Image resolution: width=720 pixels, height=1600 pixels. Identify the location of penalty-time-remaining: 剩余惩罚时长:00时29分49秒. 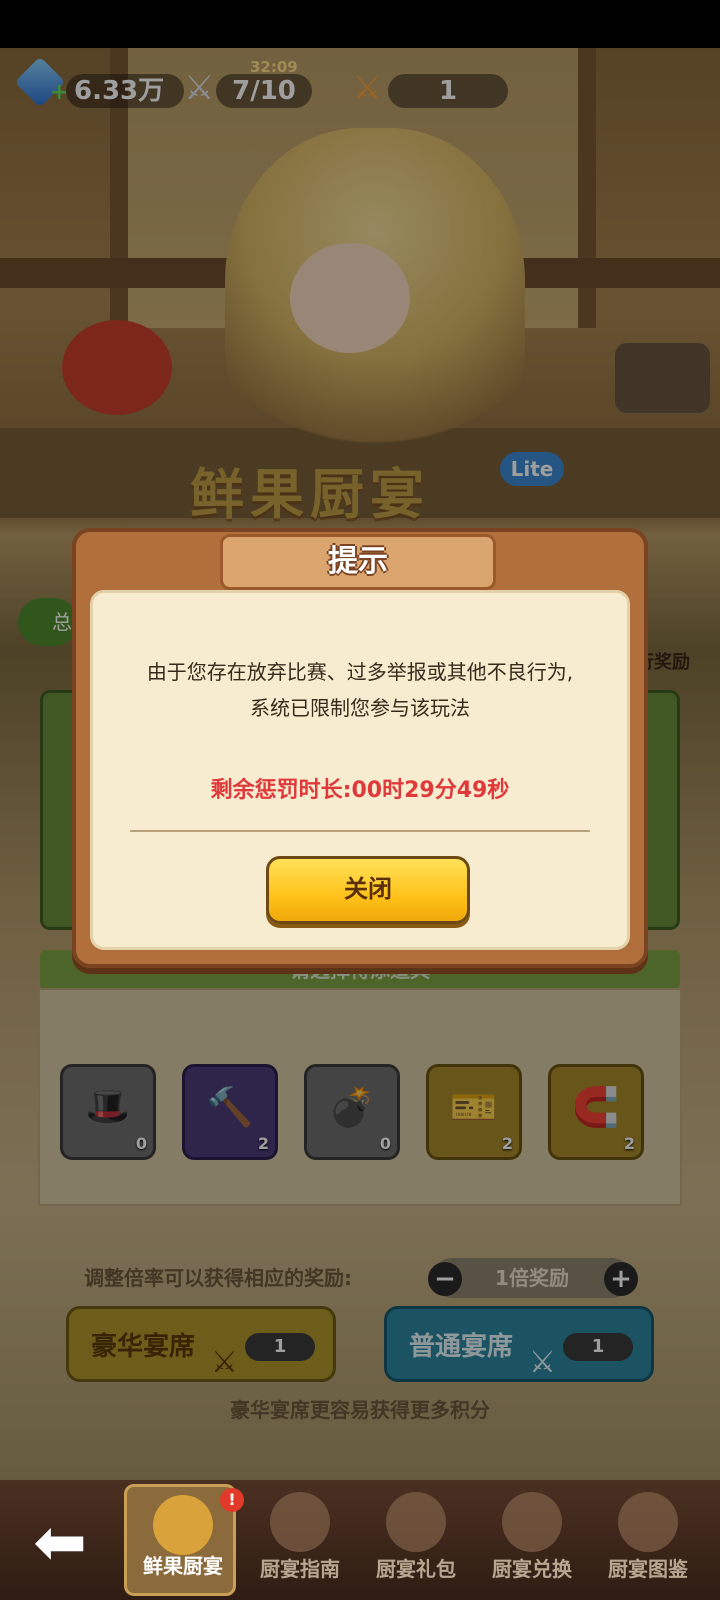
(360, 790).